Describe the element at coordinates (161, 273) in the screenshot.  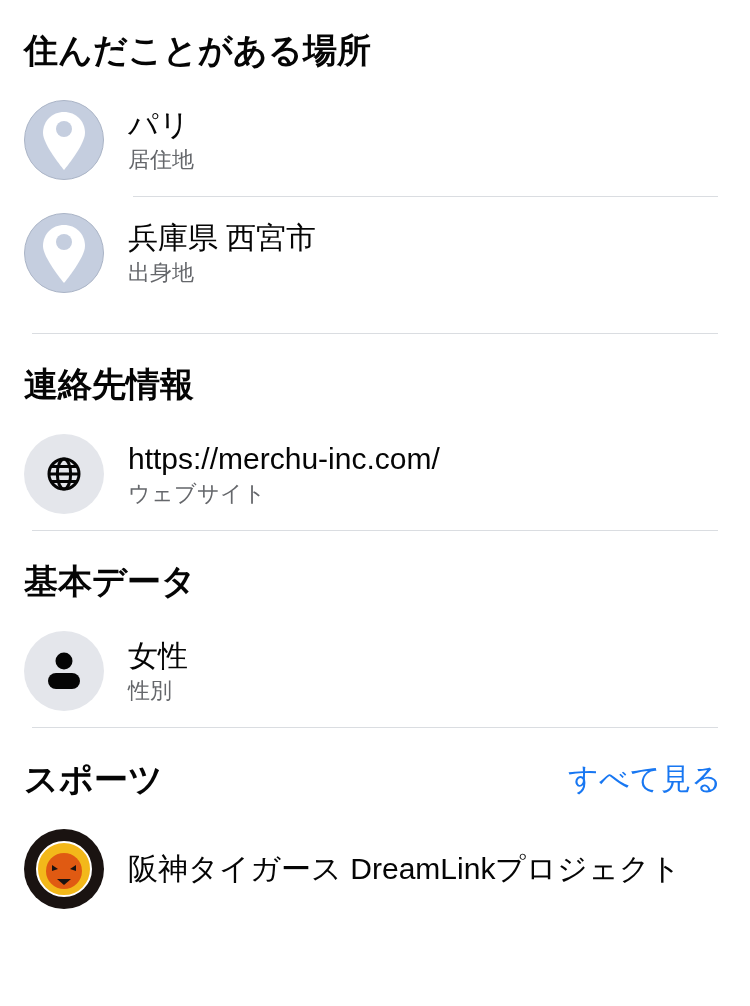
I see `item-subtitle: 出身地` at that location.